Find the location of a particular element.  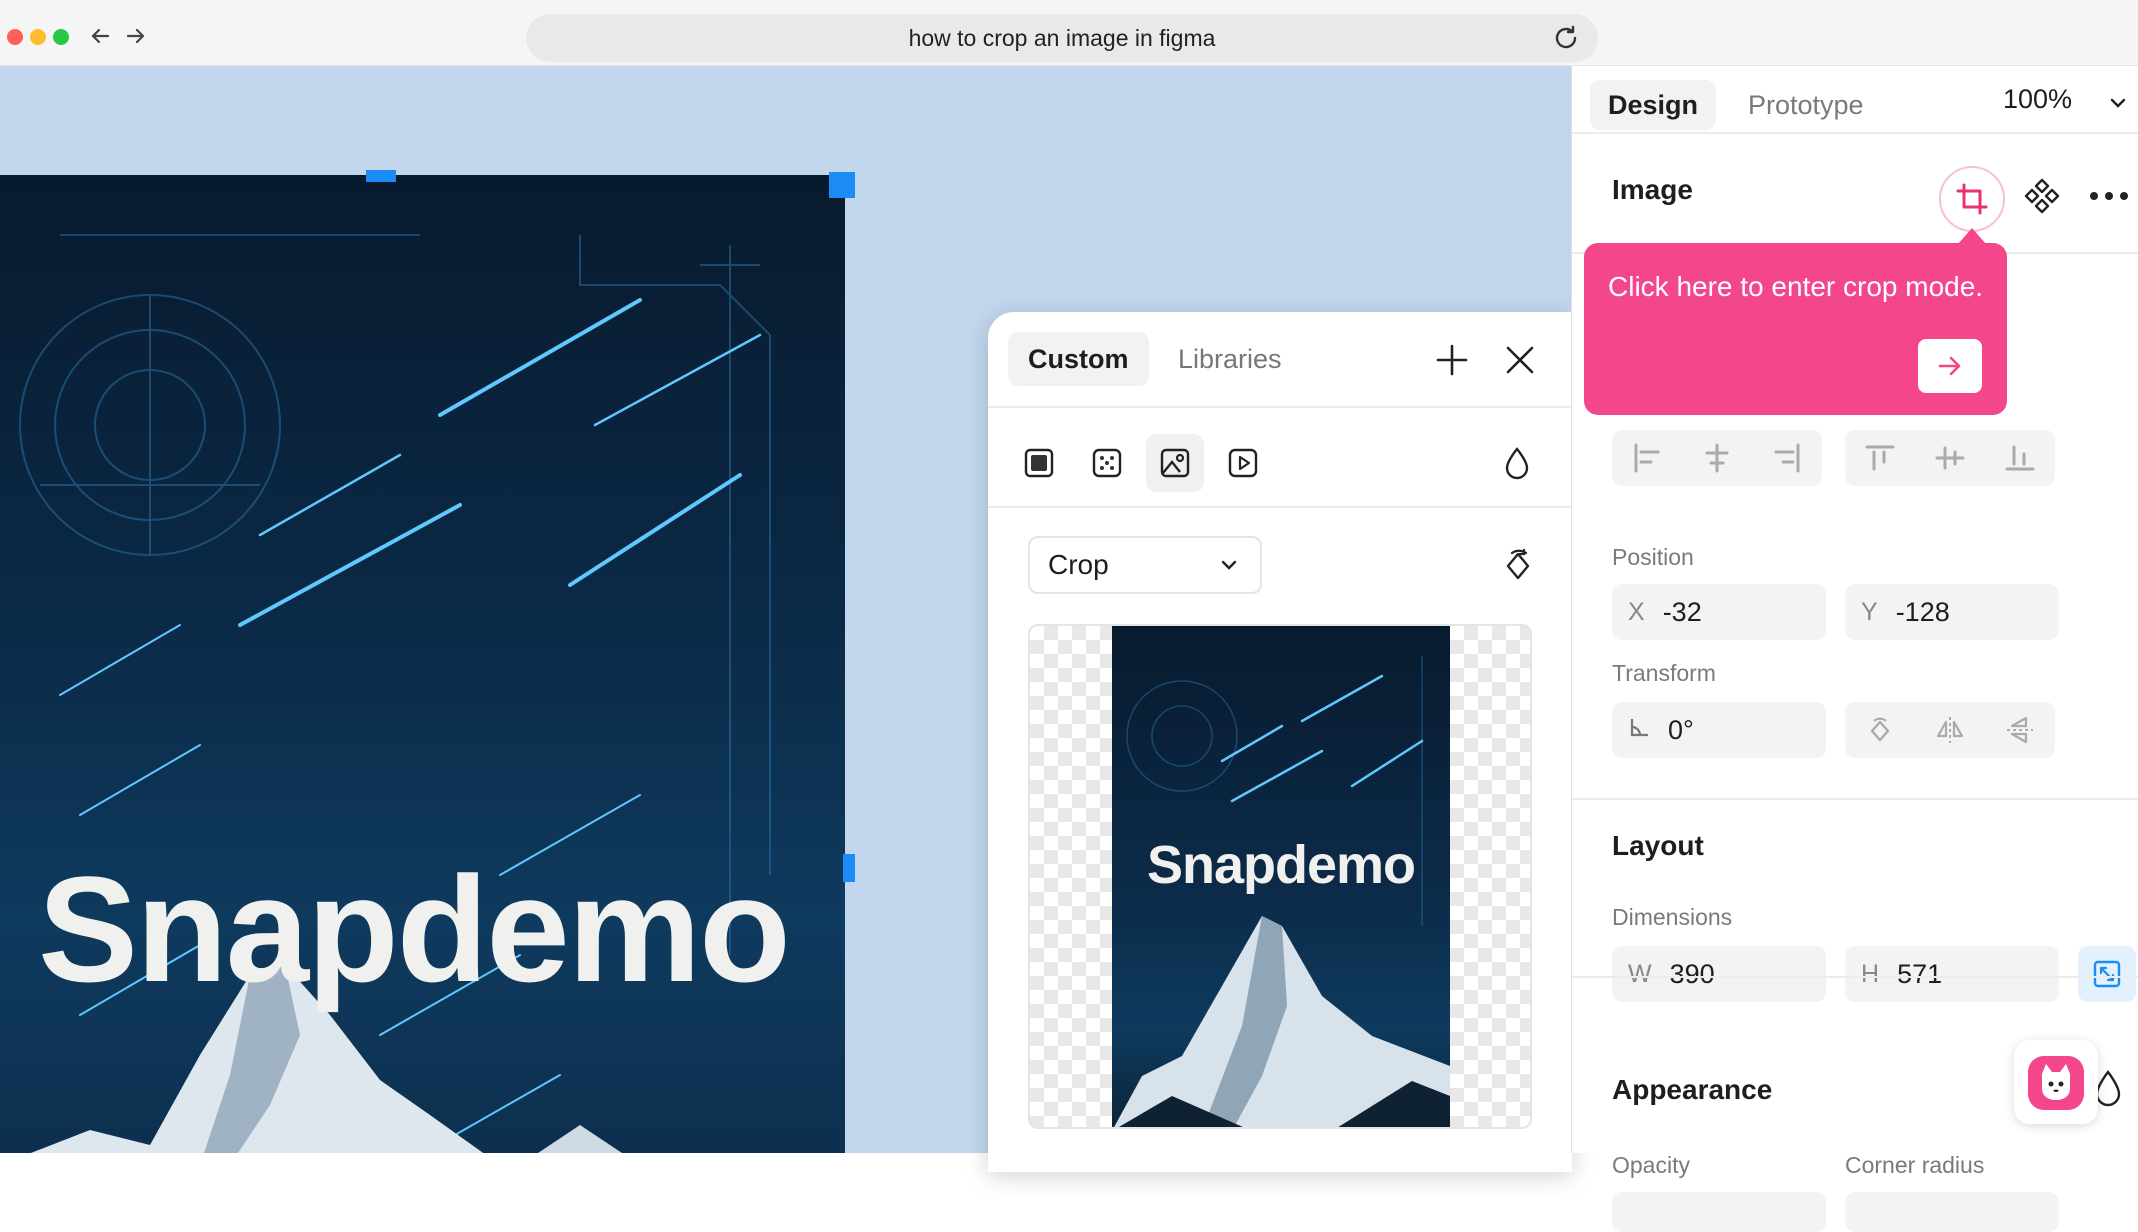

align-center-icon is located at coordinates (1717, 458).